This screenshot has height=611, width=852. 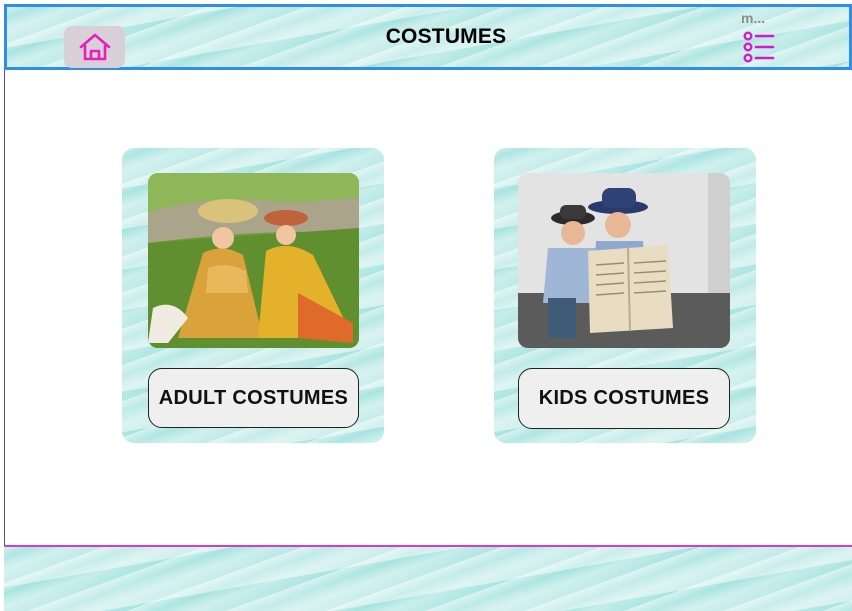 I want to click on menu-button, so click(x=759, y=47).